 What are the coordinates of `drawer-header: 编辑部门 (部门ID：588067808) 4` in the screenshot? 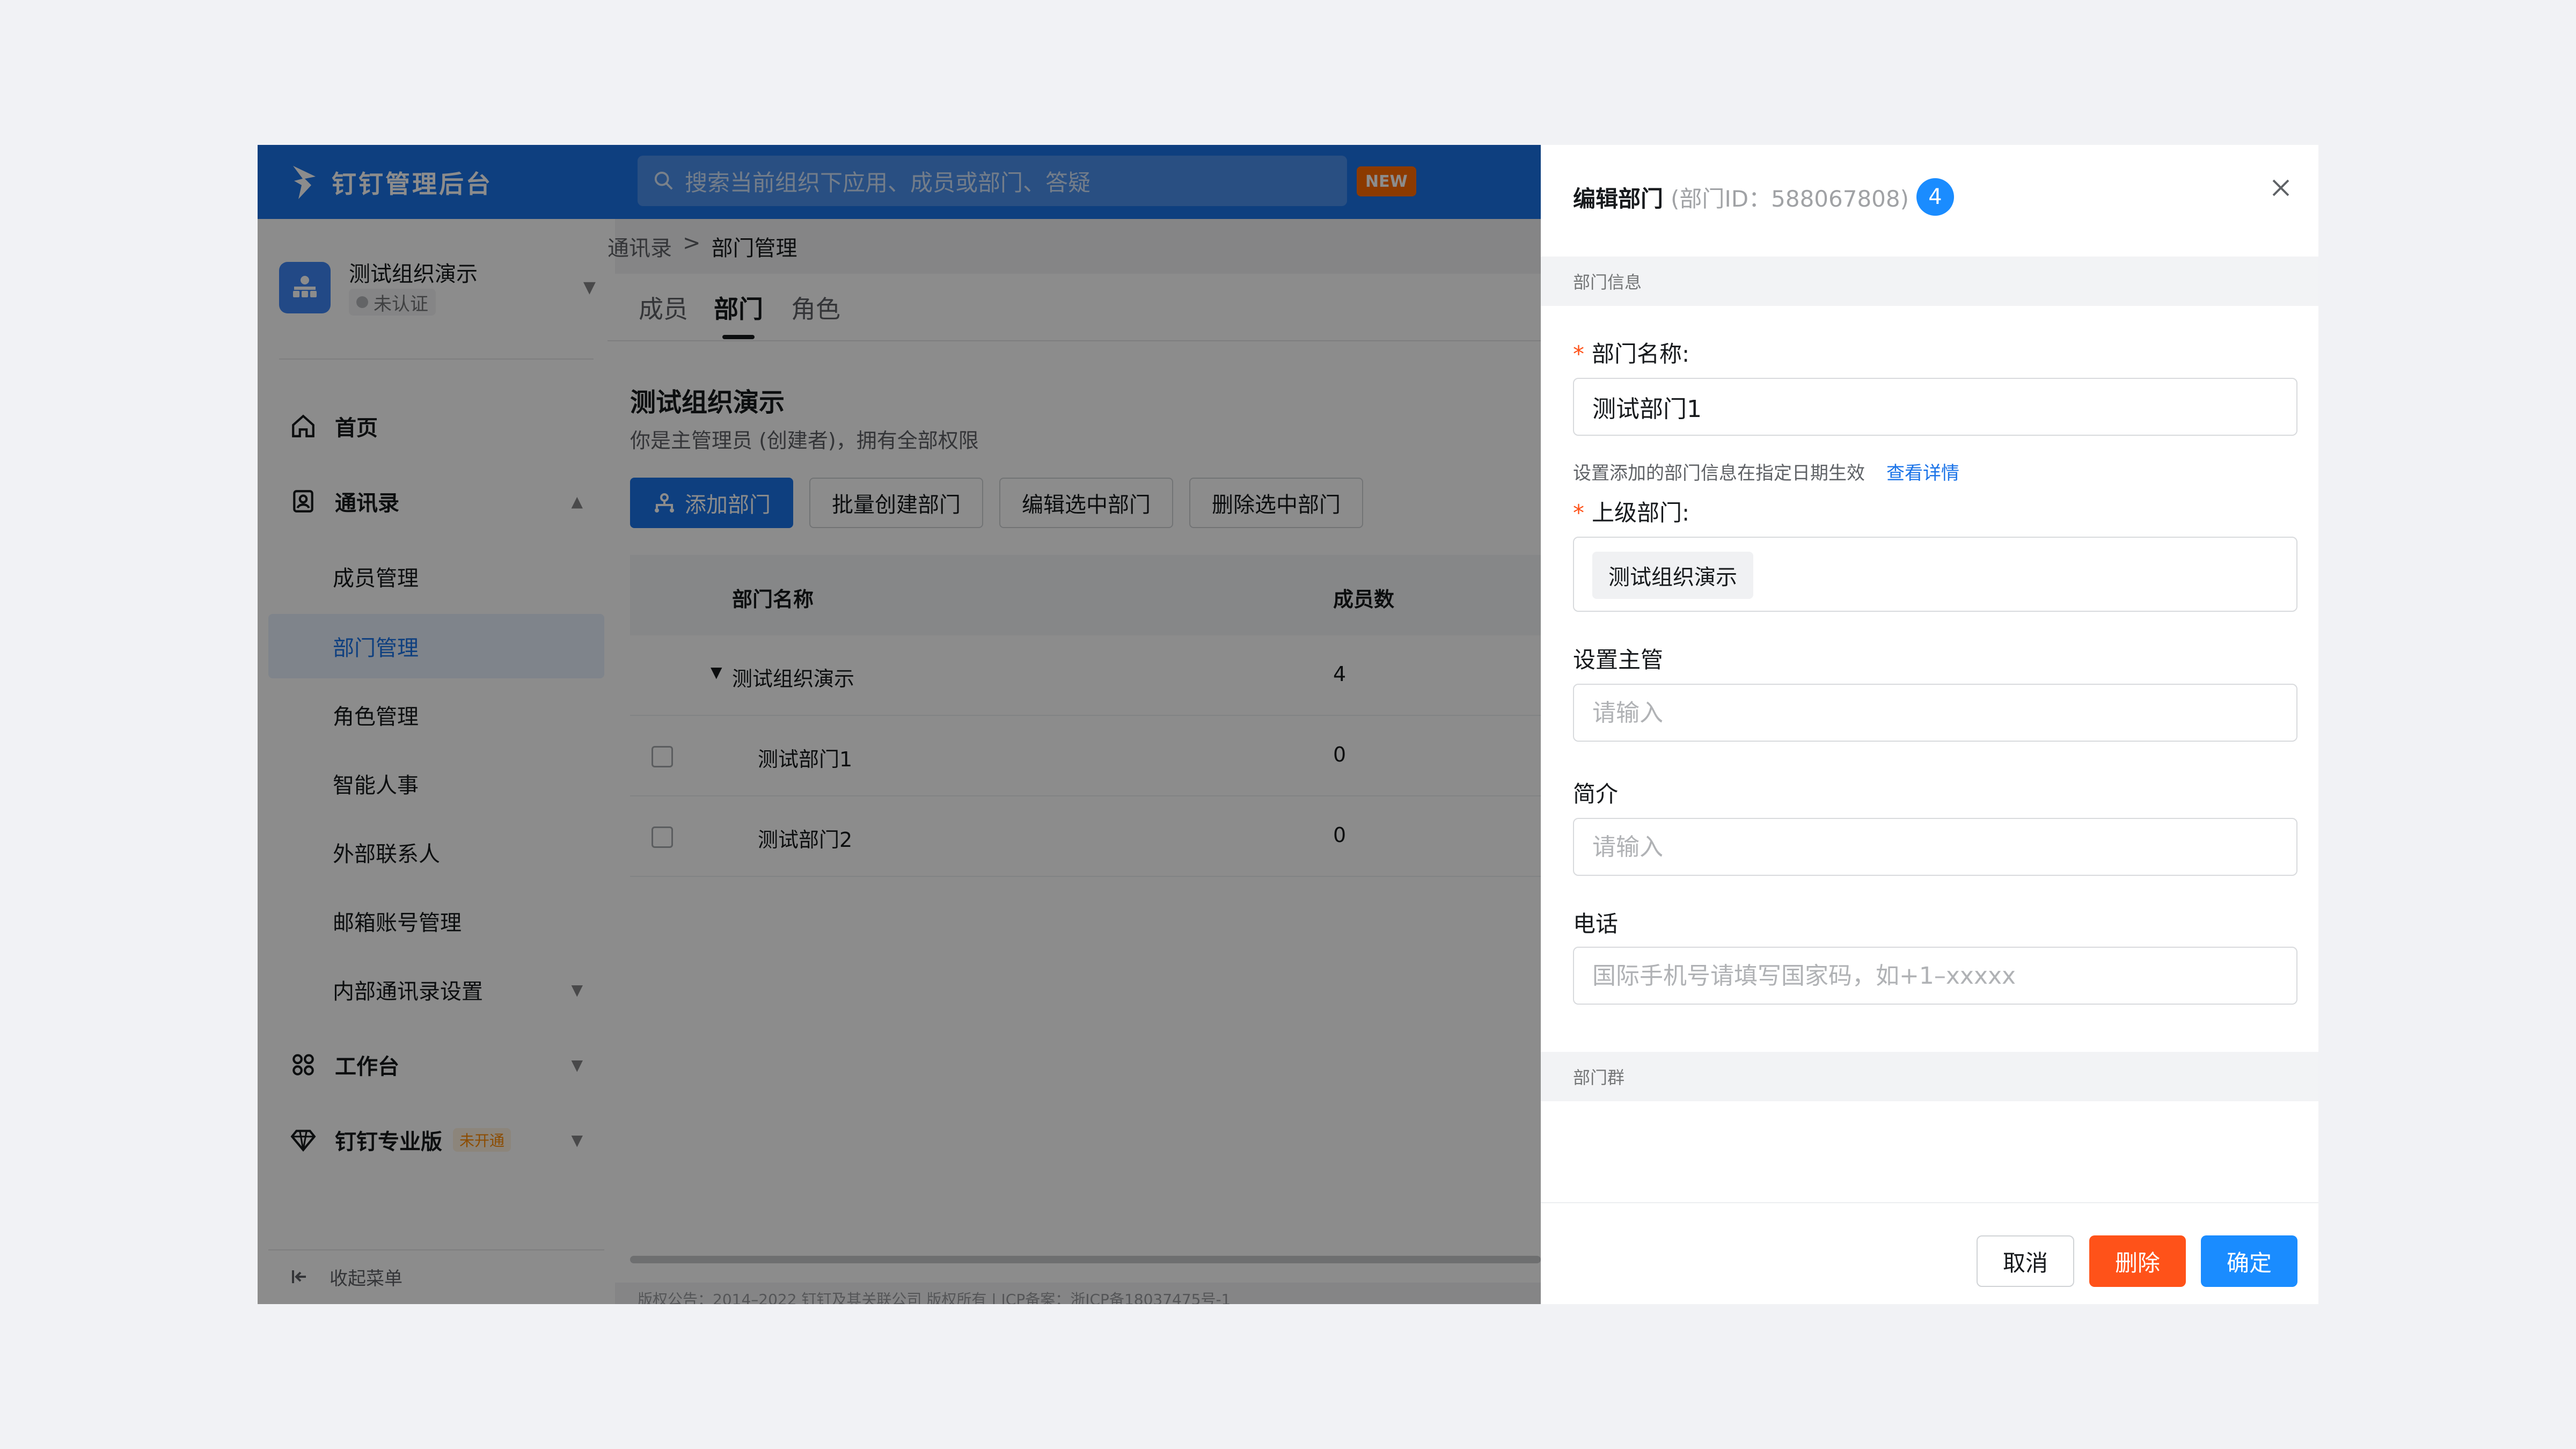 It's located at (1929, 201).